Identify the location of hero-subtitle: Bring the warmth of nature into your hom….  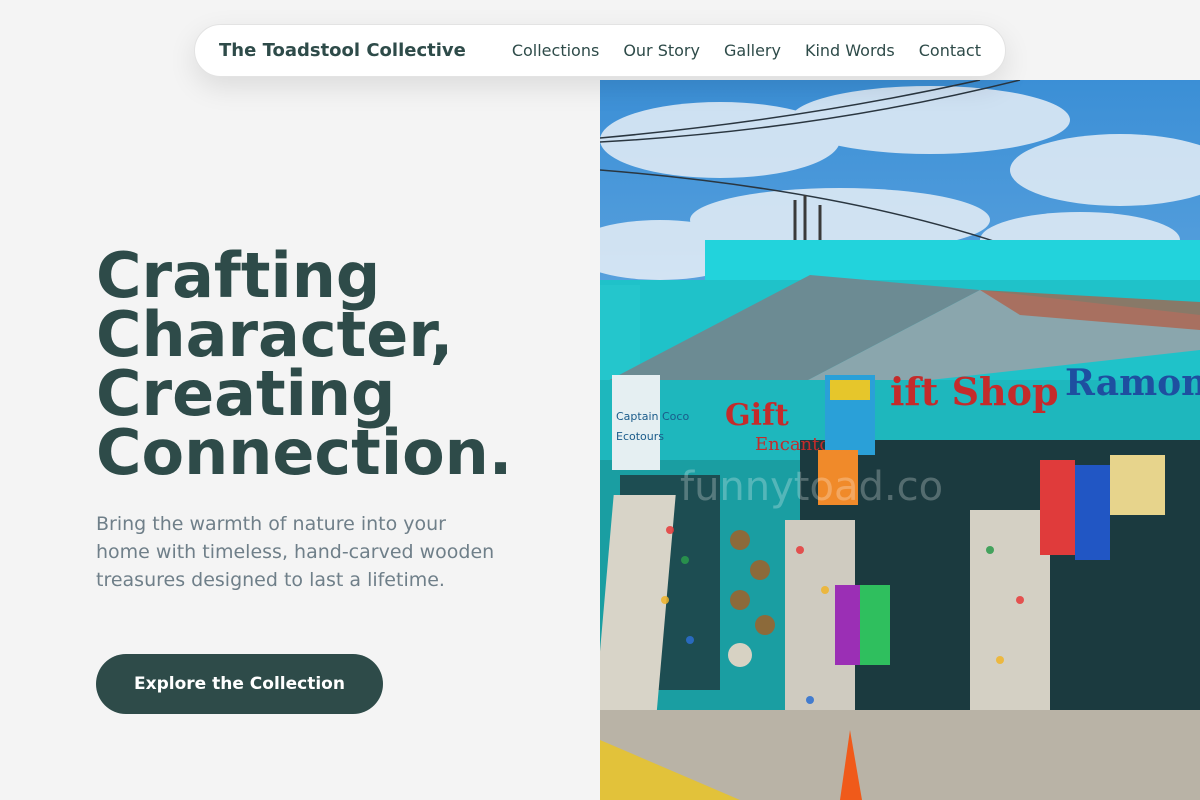
(295, 552).